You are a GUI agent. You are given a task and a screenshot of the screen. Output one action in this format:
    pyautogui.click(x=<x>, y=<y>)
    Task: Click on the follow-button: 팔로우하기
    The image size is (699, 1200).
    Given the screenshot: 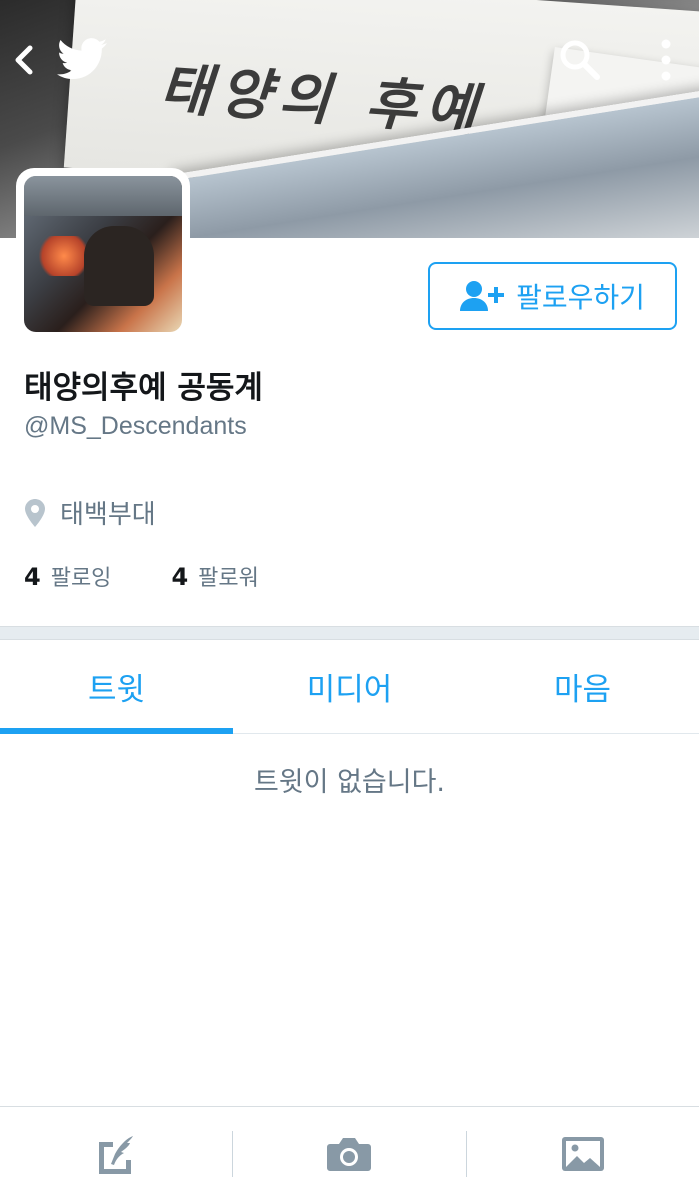 What is the action you would take?
    pyautogui.click(x=552, y=296)
    